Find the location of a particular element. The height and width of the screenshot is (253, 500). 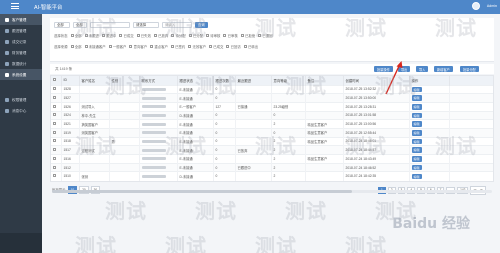

col-note: 备注 is located at coordinates (324, 80).